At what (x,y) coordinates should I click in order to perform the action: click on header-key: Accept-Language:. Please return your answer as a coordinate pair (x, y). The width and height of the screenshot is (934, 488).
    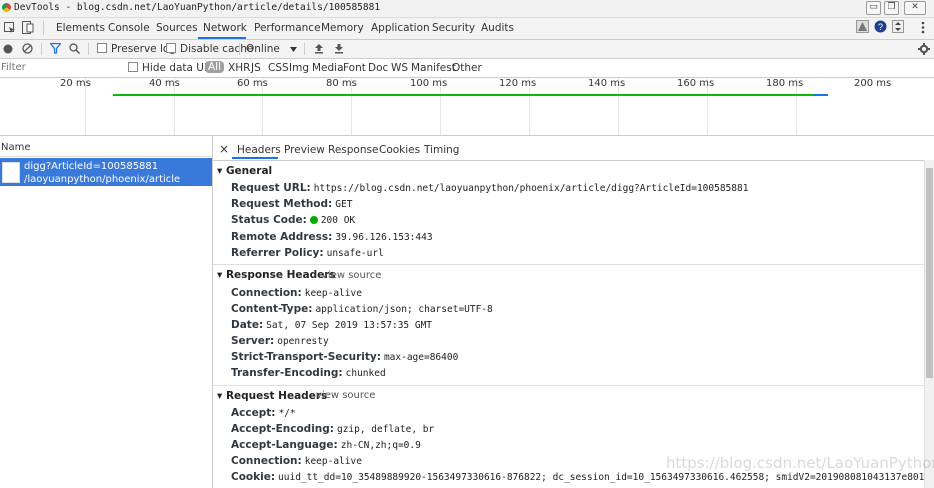
    Looking at the image, I should click on (284, 445).